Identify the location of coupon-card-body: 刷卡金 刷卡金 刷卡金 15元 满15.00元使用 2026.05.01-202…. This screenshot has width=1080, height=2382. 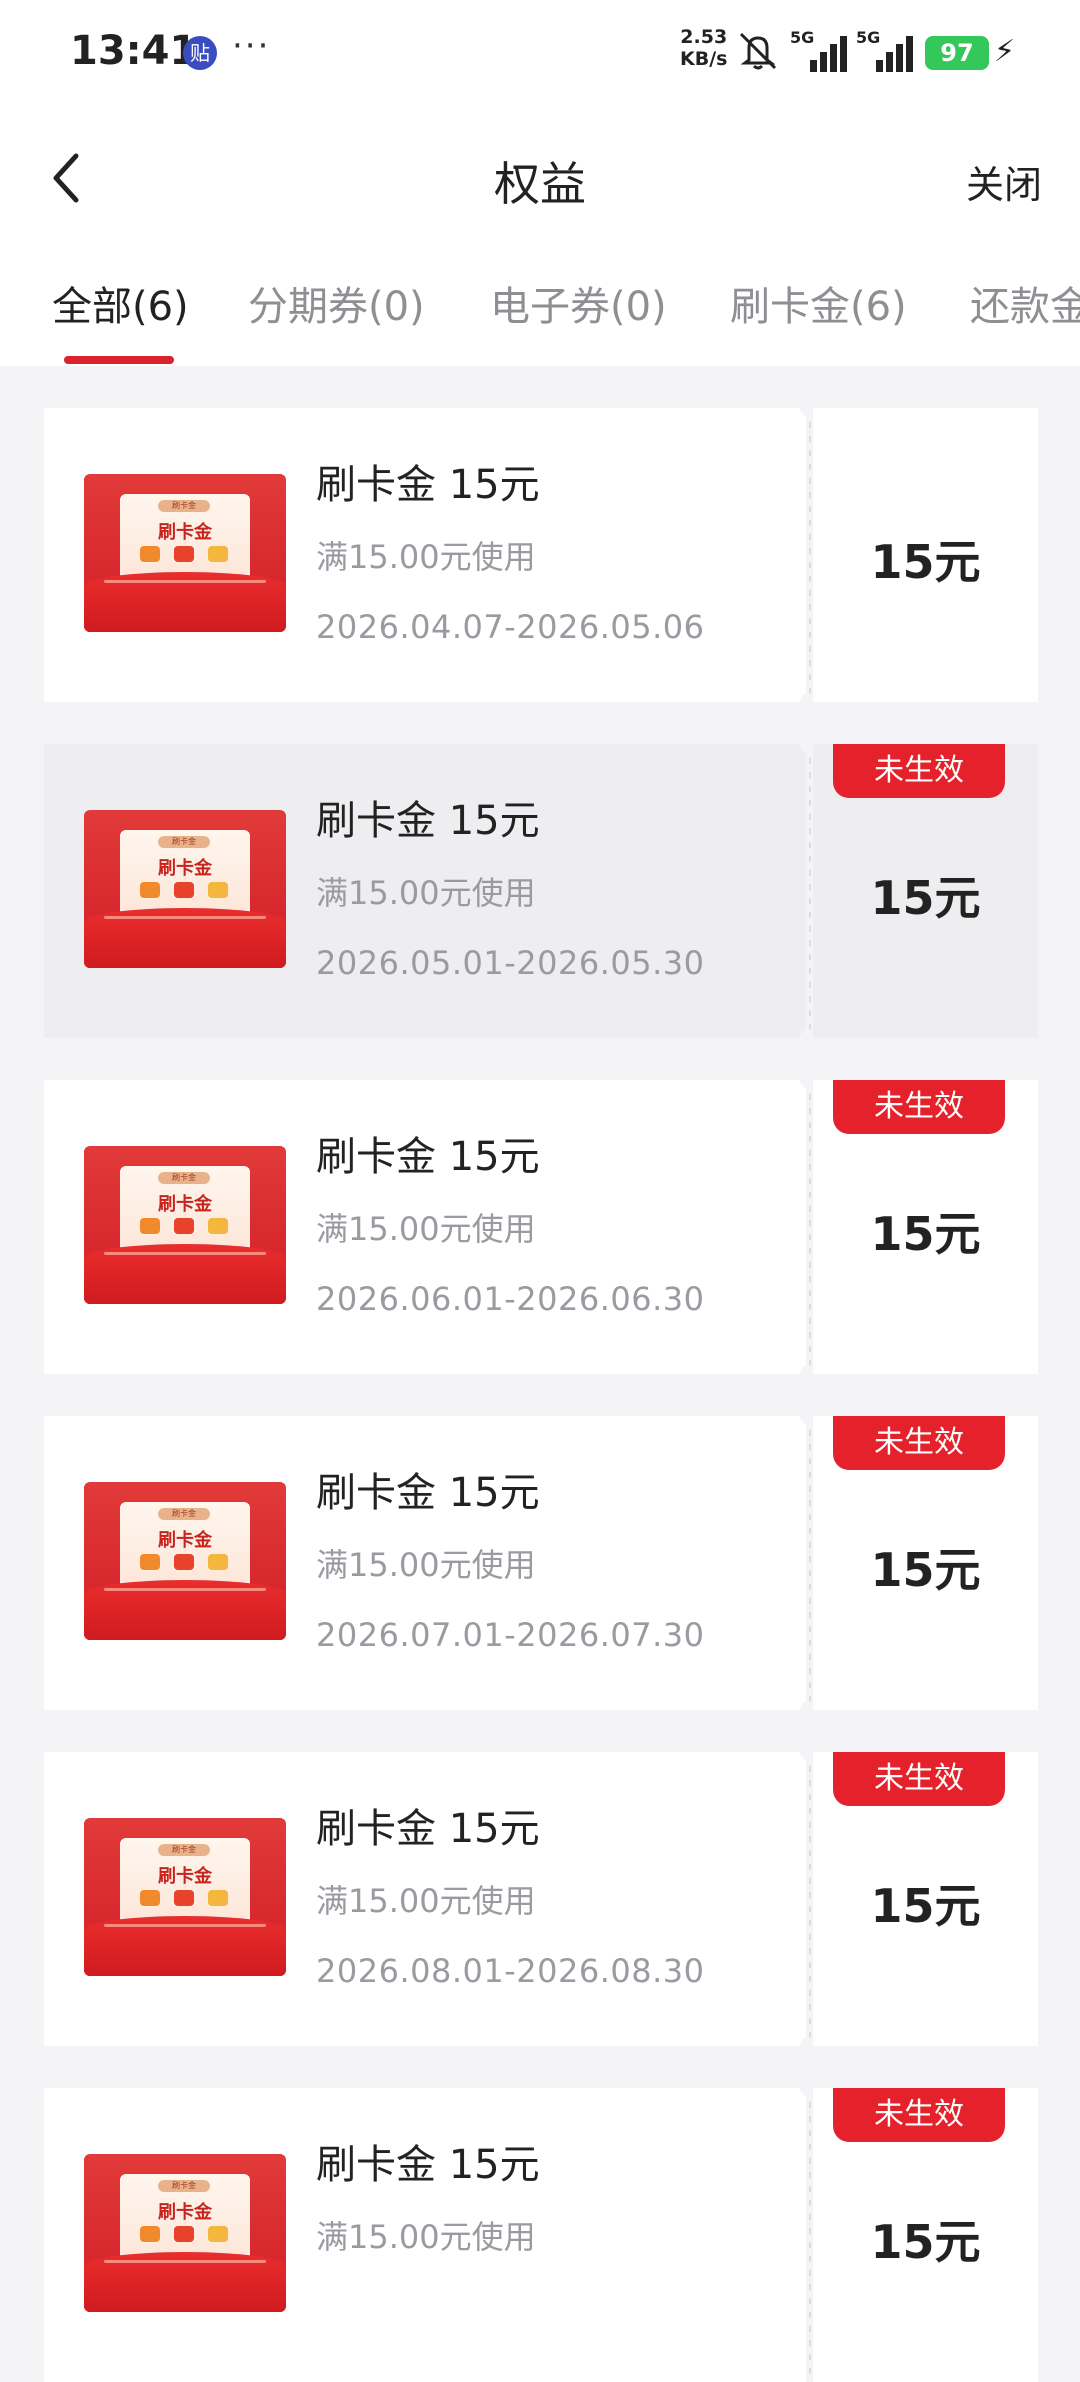
(425, 891).